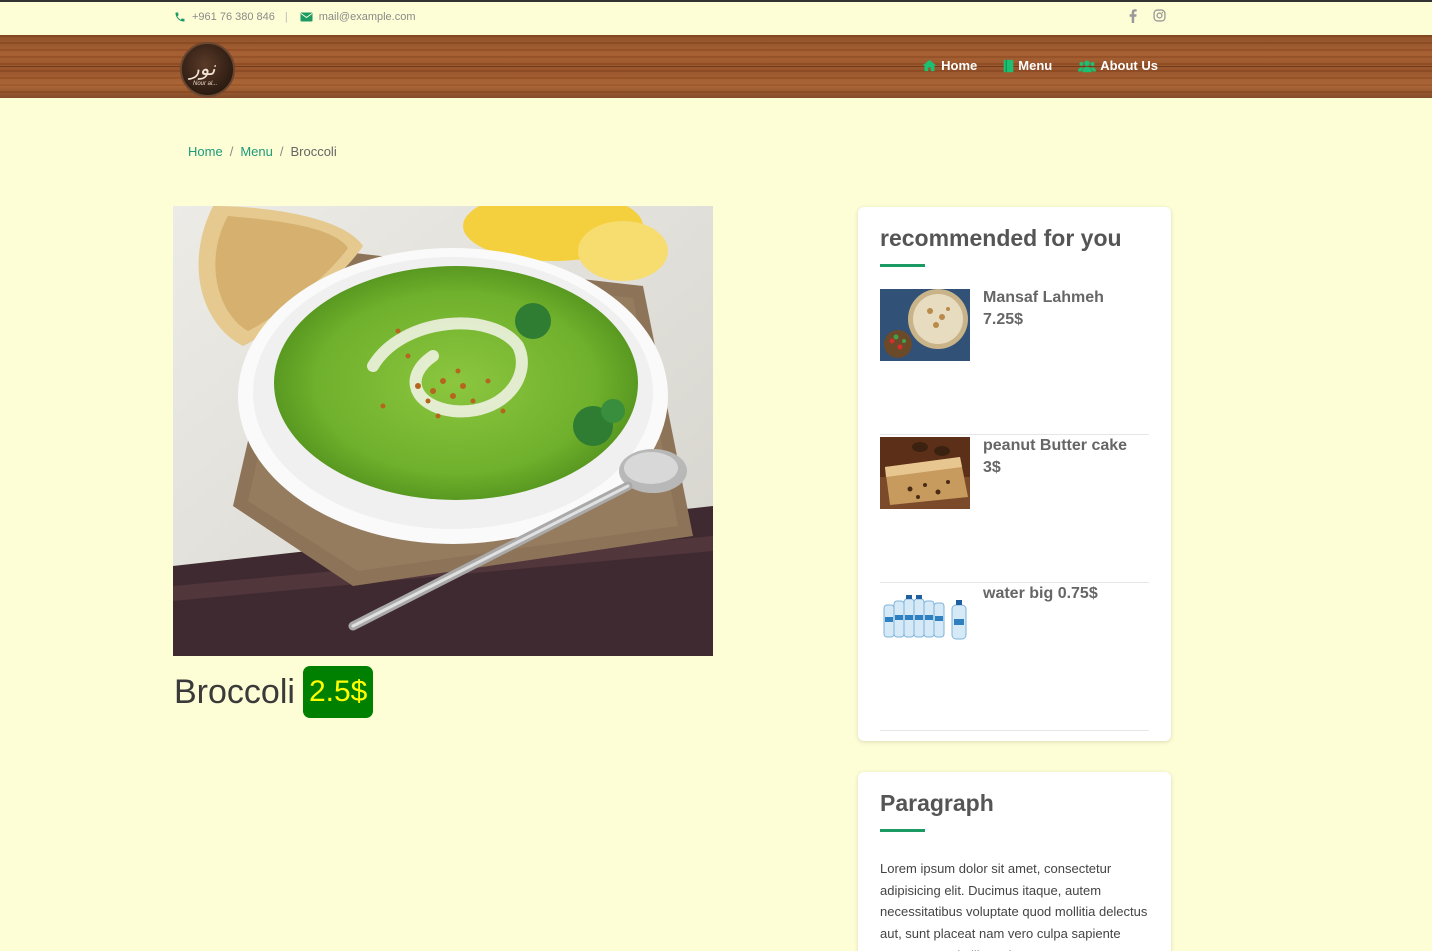 The width and height of the screenshot is (1432, 951). I want to click on breadcrumb-current: Broccoli, so click(313, 151).